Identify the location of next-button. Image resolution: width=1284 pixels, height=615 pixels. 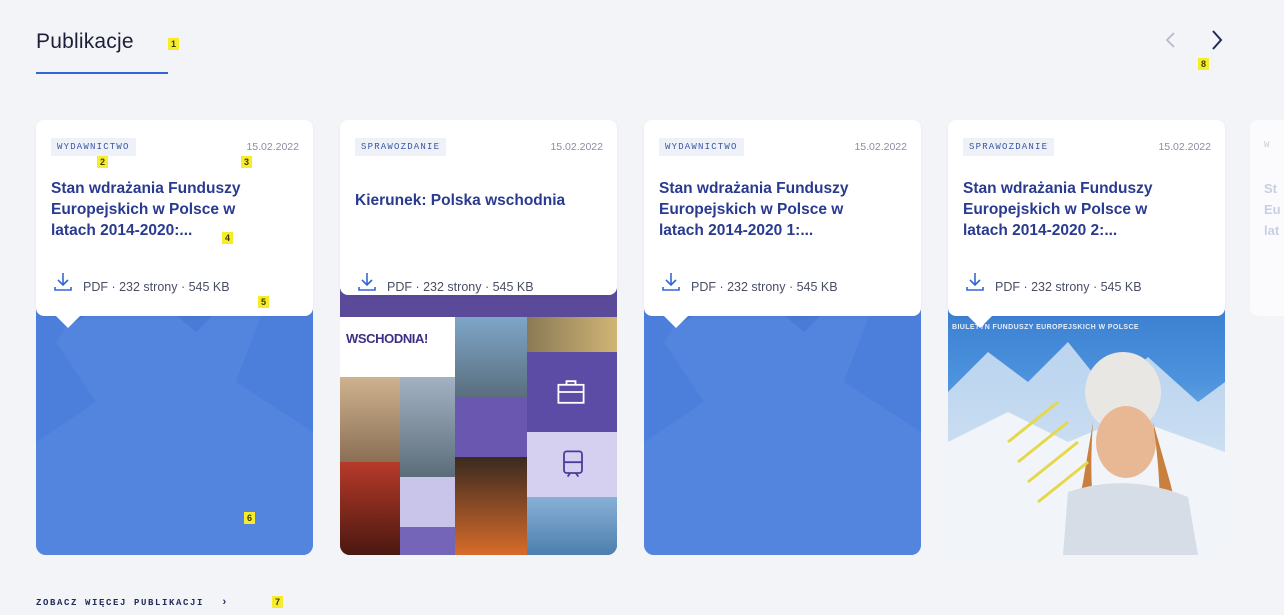
(1217, 40).